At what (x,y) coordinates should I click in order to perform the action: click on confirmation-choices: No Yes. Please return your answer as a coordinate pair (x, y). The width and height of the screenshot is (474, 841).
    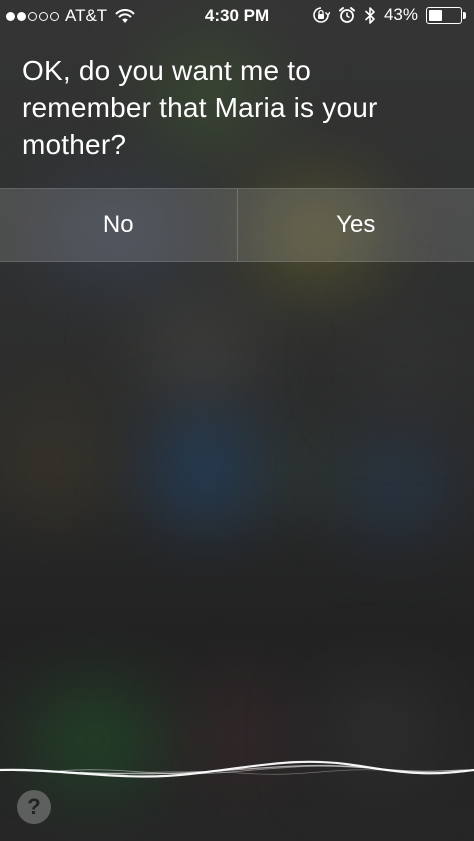
    Looking at the image, I should click on (237, 225).